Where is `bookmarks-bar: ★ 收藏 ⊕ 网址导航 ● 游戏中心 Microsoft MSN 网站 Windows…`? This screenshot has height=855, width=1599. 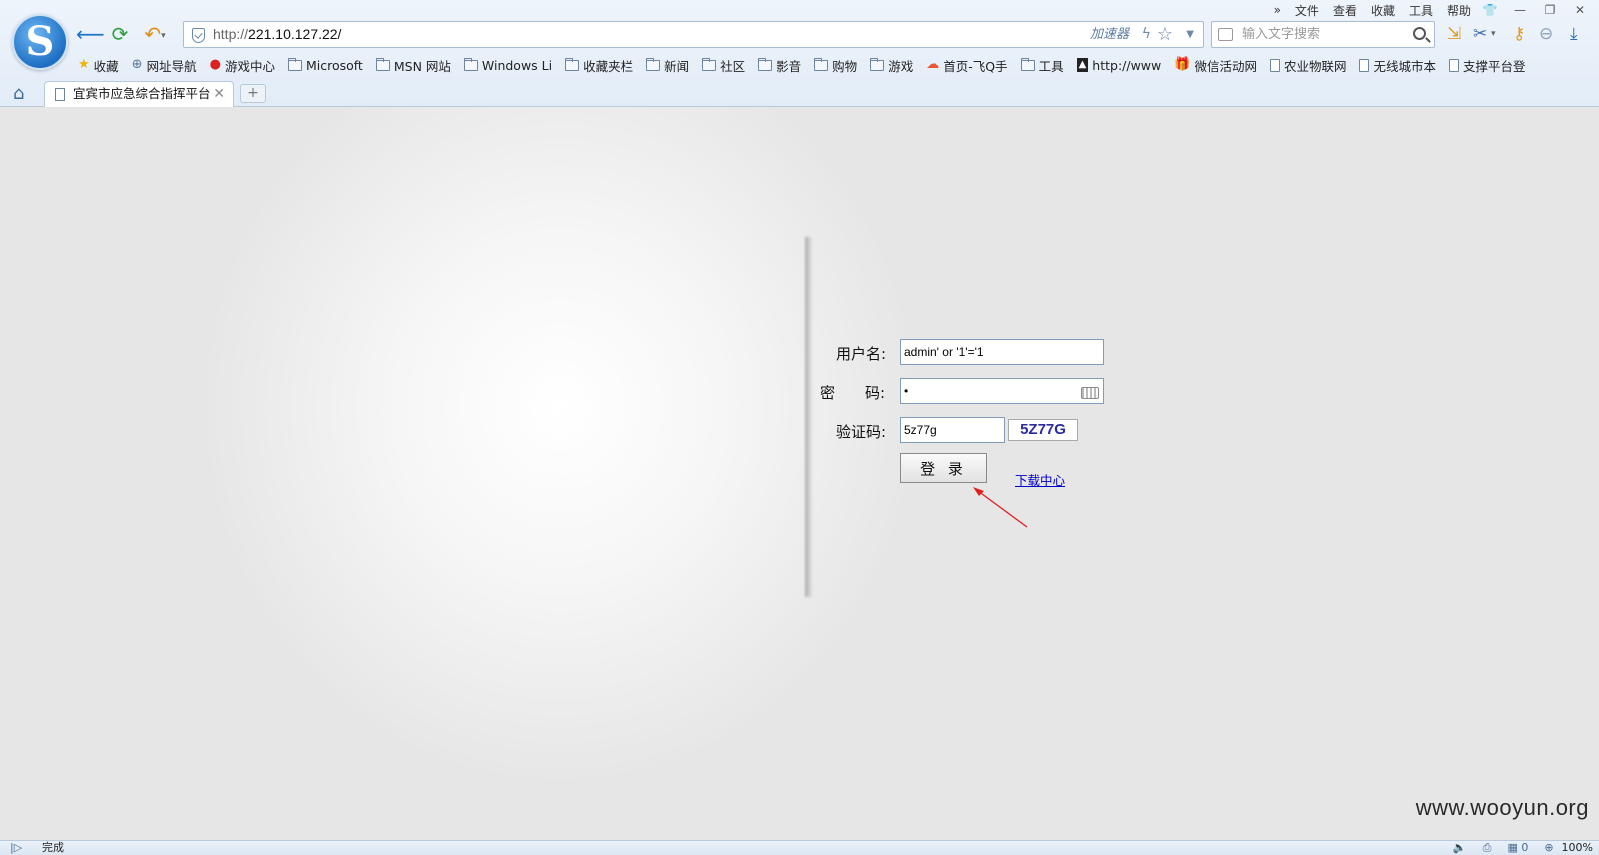 bookmarks-bar: ★ 收藏 ⊕ 网址导航 ● 游戏中心 Microsoft MSN 网站 Windows… is located at coordinates (808, 65).